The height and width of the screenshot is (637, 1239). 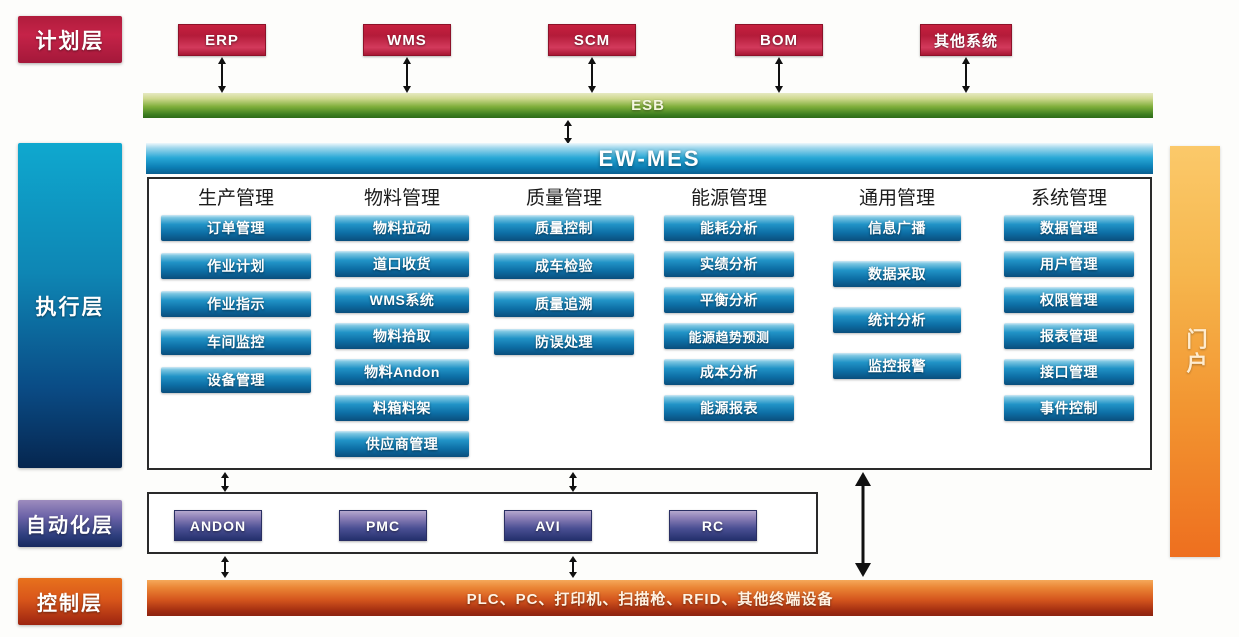 What do you see at coordinates (402, 444) in the screenshot?
I see `module-item-supplier-management: 供应商管理` at bounding box center [402, 444].